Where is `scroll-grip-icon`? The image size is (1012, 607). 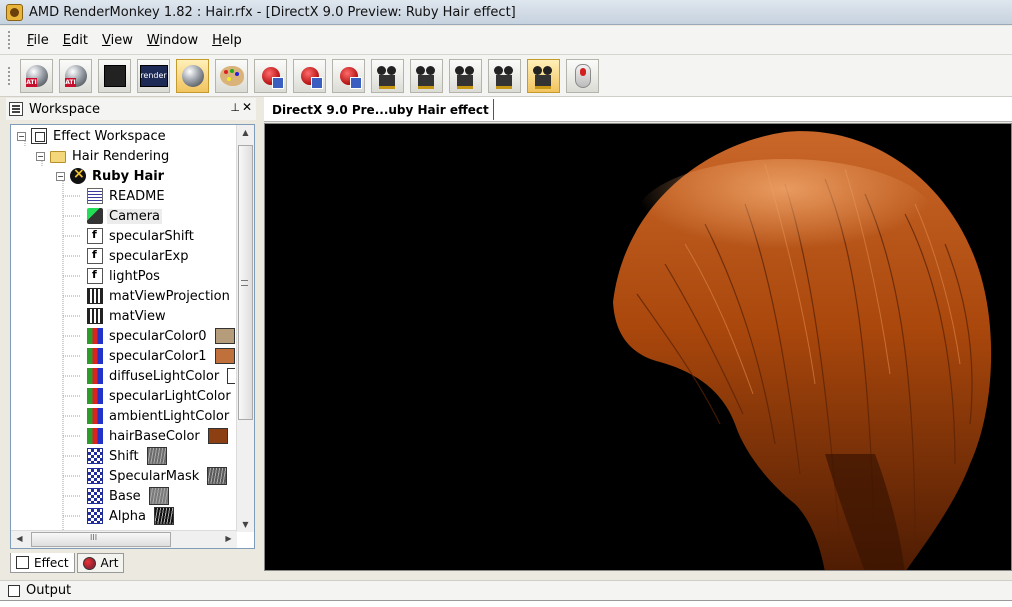
scroll-grip-icon is located at coordinates (244, 283).